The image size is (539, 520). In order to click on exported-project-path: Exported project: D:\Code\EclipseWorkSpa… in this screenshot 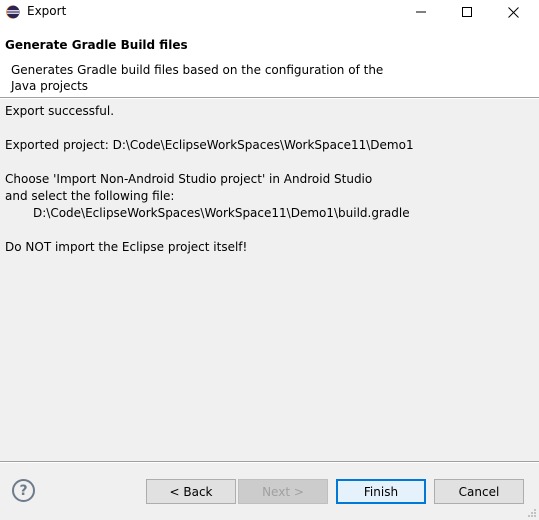, I will do `click(209, 145)`.